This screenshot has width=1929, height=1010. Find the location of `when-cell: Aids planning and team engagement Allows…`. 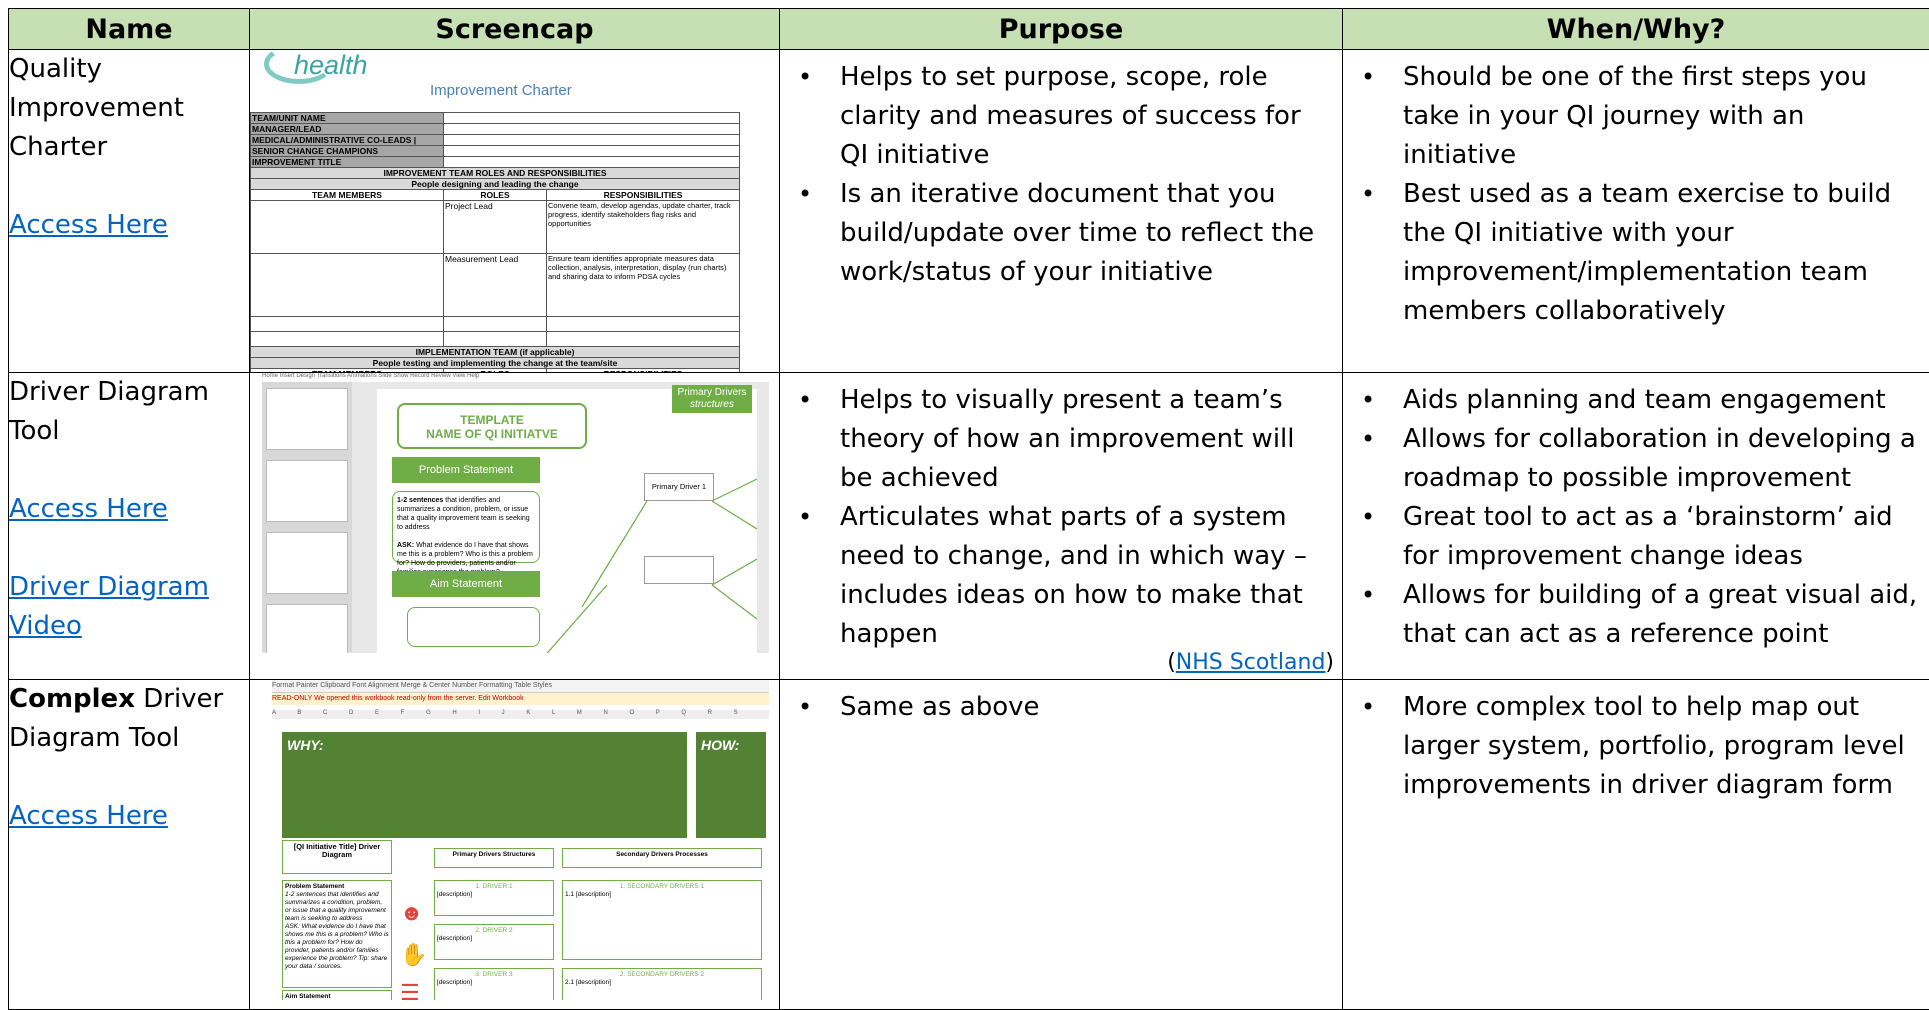

when-cell: Aids planning and team engagement Allows… is located at coordinates (1636, 526).